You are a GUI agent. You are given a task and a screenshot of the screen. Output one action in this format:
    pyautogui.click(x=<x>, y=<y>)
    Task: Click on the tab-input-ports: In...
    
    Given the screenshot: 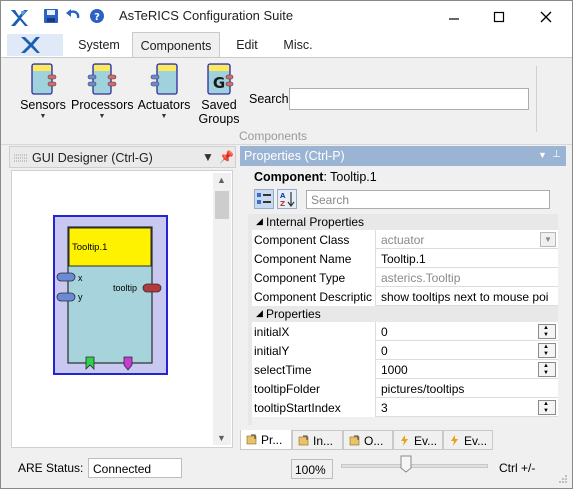 What is the action you would take?
    pyautogui.click(x=317, y=440)
    